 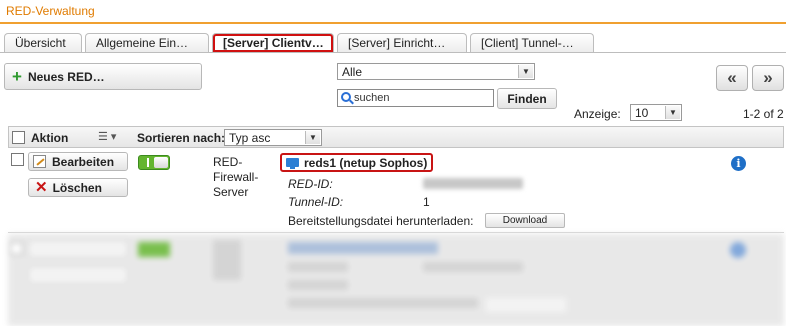 What do you see at coordinates (372, 98) in the screenshot?
I see `search-placeholder: suchen` at bounding box center [372, 98].